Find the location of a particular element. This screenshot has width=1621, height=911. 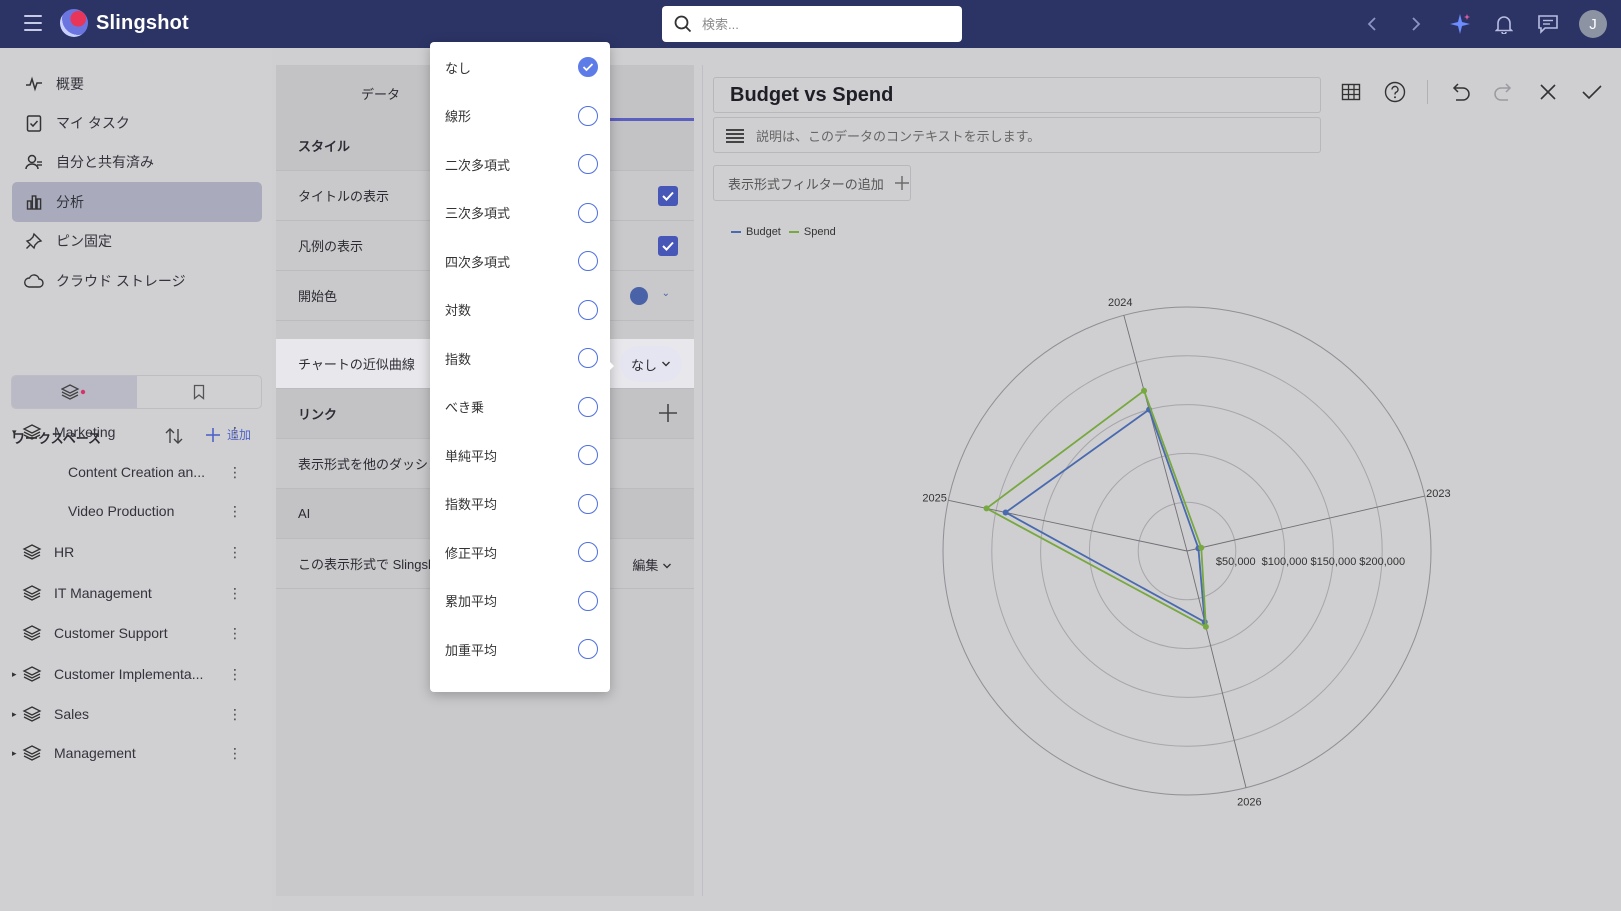

bell-icon is located at coordinates (1504, 24).